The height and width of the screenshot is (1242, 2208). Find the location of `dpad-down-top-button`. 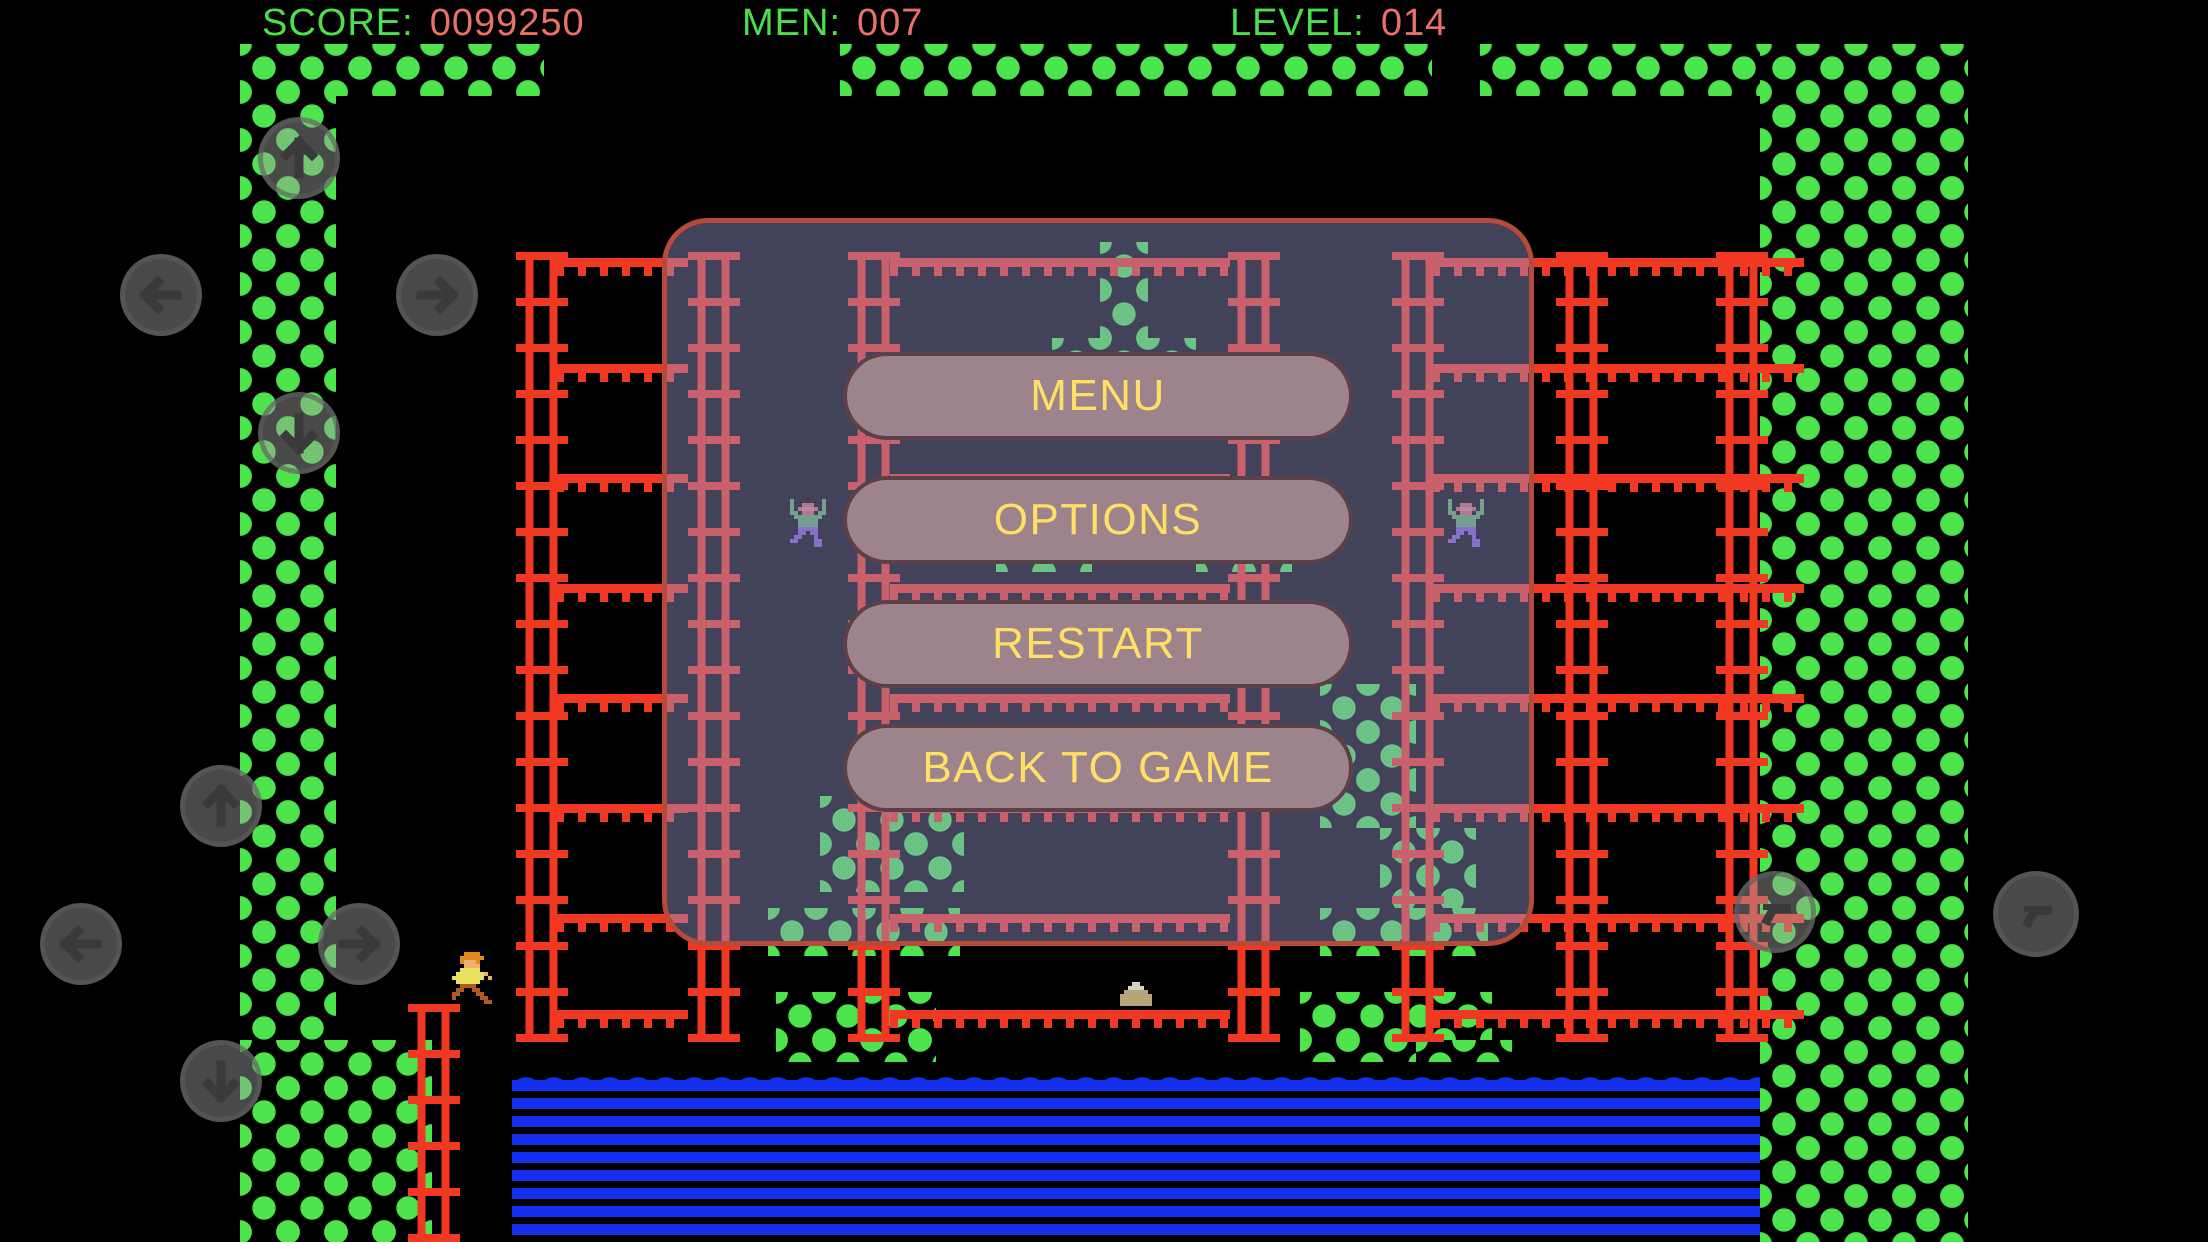

dpad-down-top-button is located at coordinates (299, 433).